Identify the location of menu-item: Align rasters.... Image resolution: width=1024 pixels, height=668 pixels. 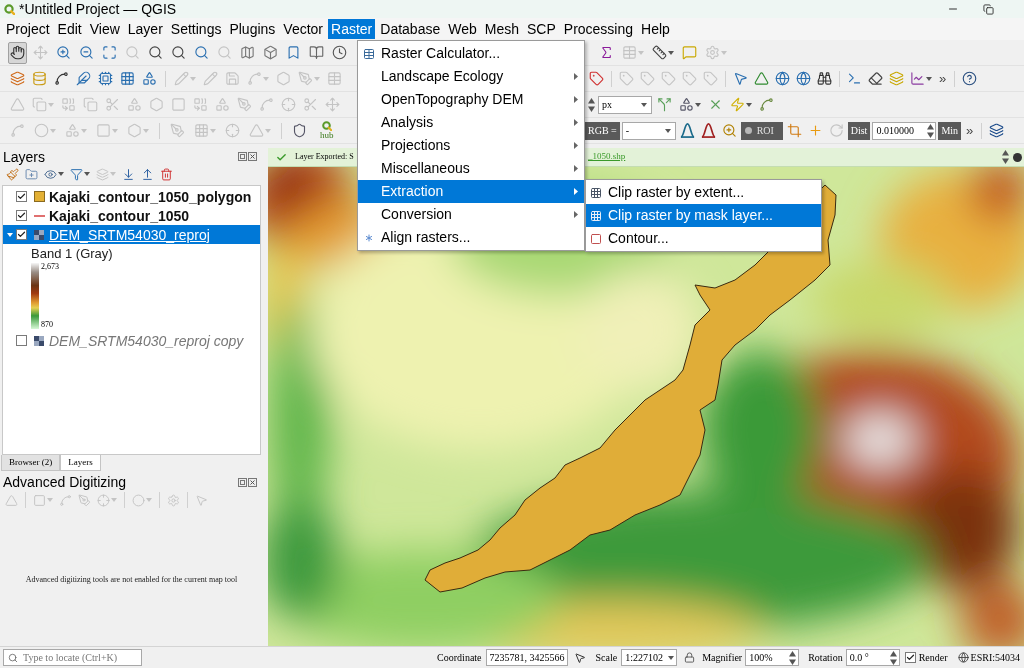
(471, 237).